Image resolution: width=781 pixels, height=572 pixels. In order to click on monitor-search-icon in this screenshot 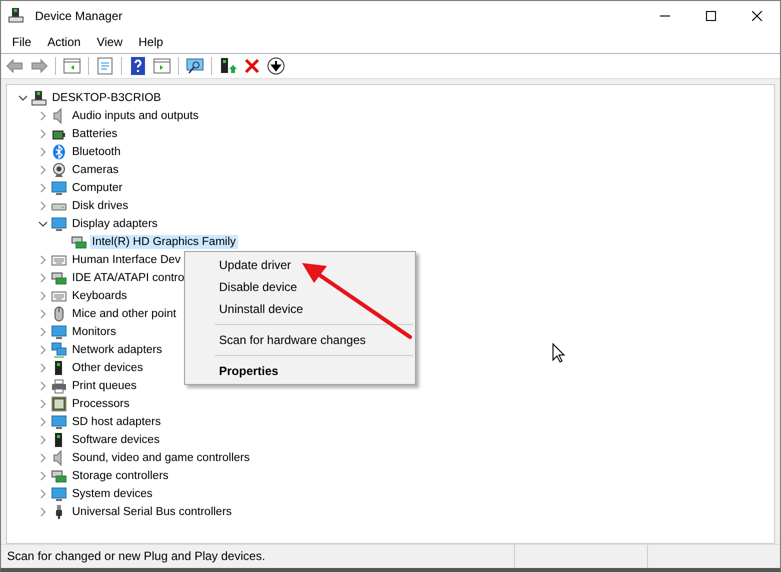, I will do `click(195, 66)`.